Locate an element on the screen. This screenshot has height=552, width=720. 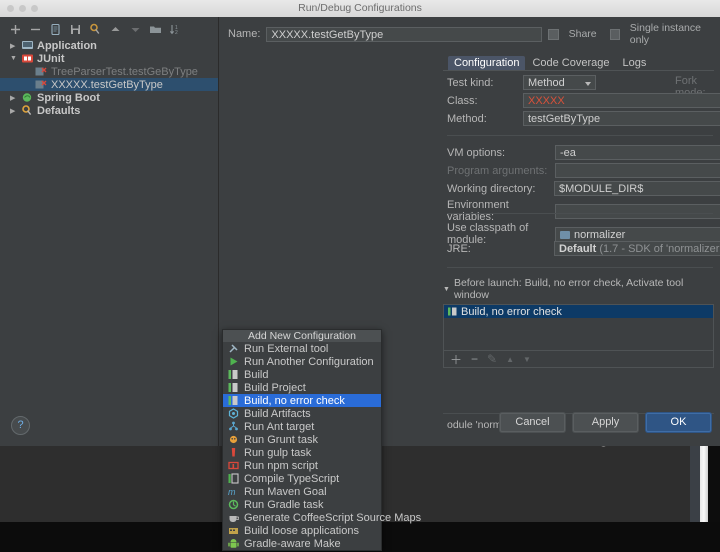
maven-icon: m is located at coordinates (233, 491).